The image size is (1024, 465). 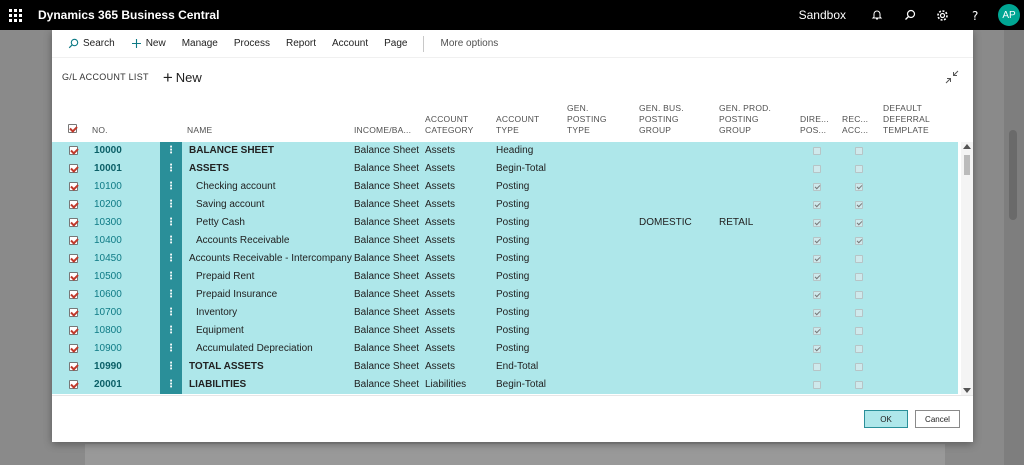 What do you see at coordinates (199, 130) in the screenshot?
I see `header-name: NAME` at bounding box center [199, 130].